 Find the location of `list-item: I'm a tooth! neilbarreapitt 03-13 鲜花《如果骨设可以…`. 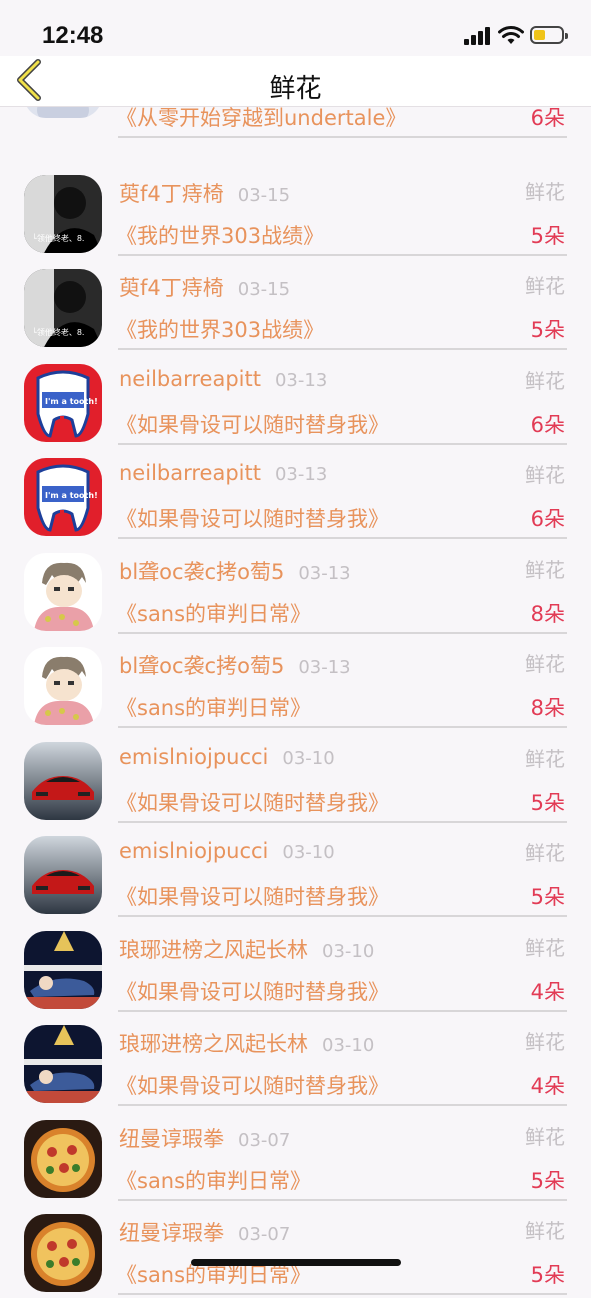

list-item: I'm a tooth! neilbarreapitt 03-13 鲜花《如果骨设可以… is located at coordinates (295, 401).